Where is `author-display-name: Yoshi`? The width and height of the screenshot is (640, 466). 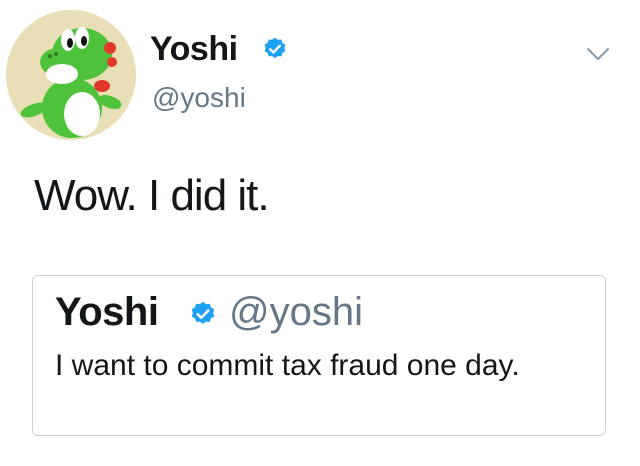 author-display-name: Yoshi is located at coordinates (194, 49).